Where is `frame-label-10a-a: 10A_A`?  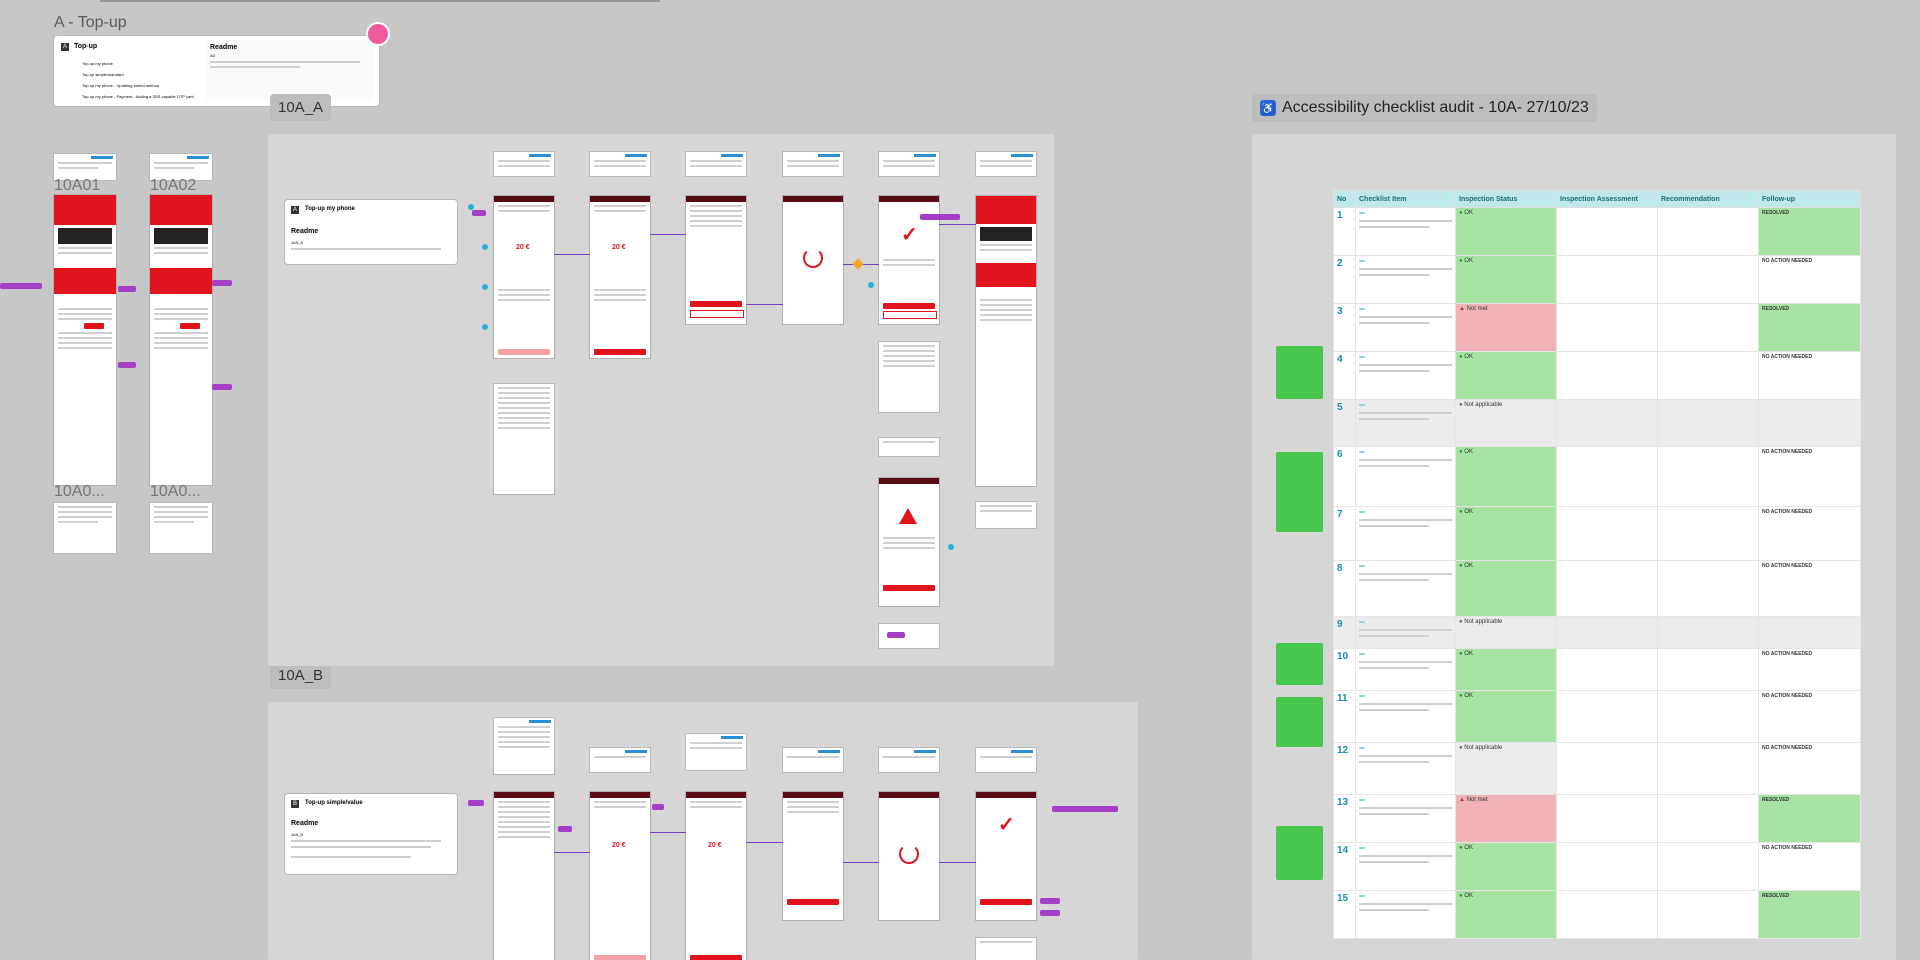
frame-label-10a-a: 10A_A is located at coordinates (301, 107).